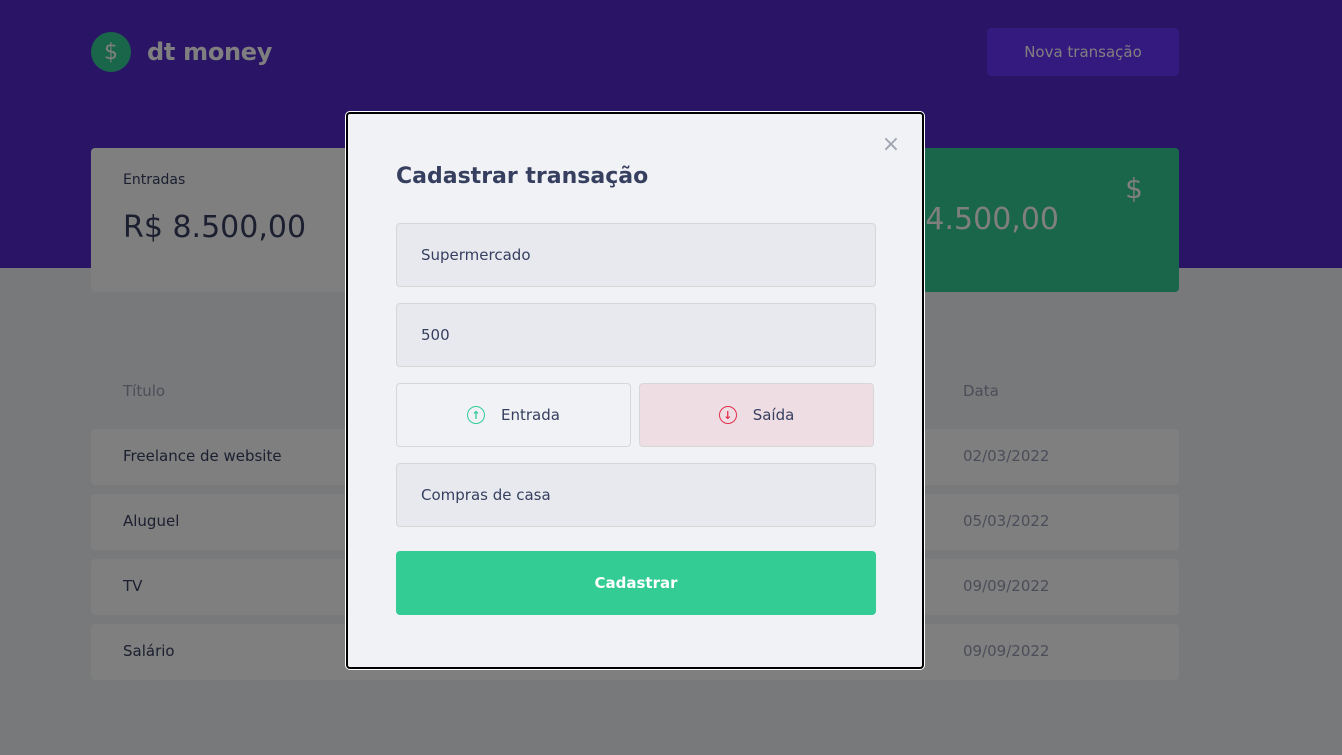 This screenshot has height=755, width=1342. What do you see at coordinates (635, 415) in the screenshot?
I see `transaction-type-selector: ↑ Entrada ↓ Saída` at bounding box center [635, 415].